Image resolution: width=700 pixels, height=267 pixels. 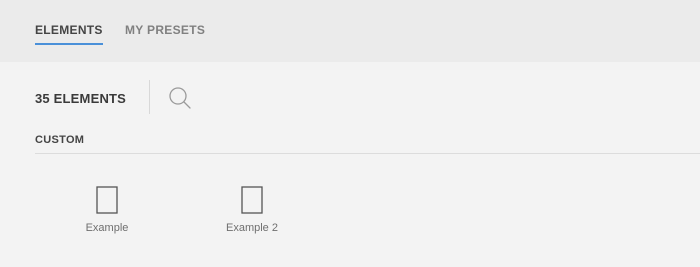 I want to click on tab-my-presets: MY PRESETS, so click(x=165, y=33).